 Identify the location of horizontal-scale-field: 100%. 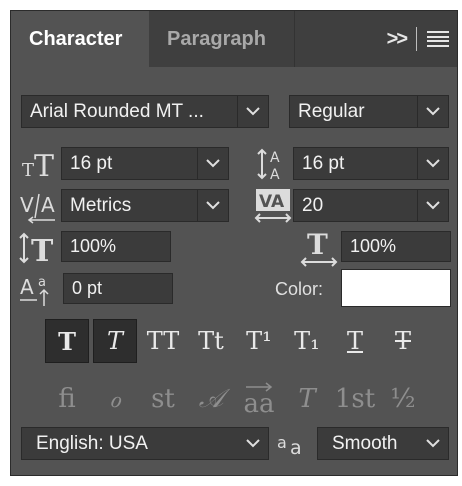
(396, 246).